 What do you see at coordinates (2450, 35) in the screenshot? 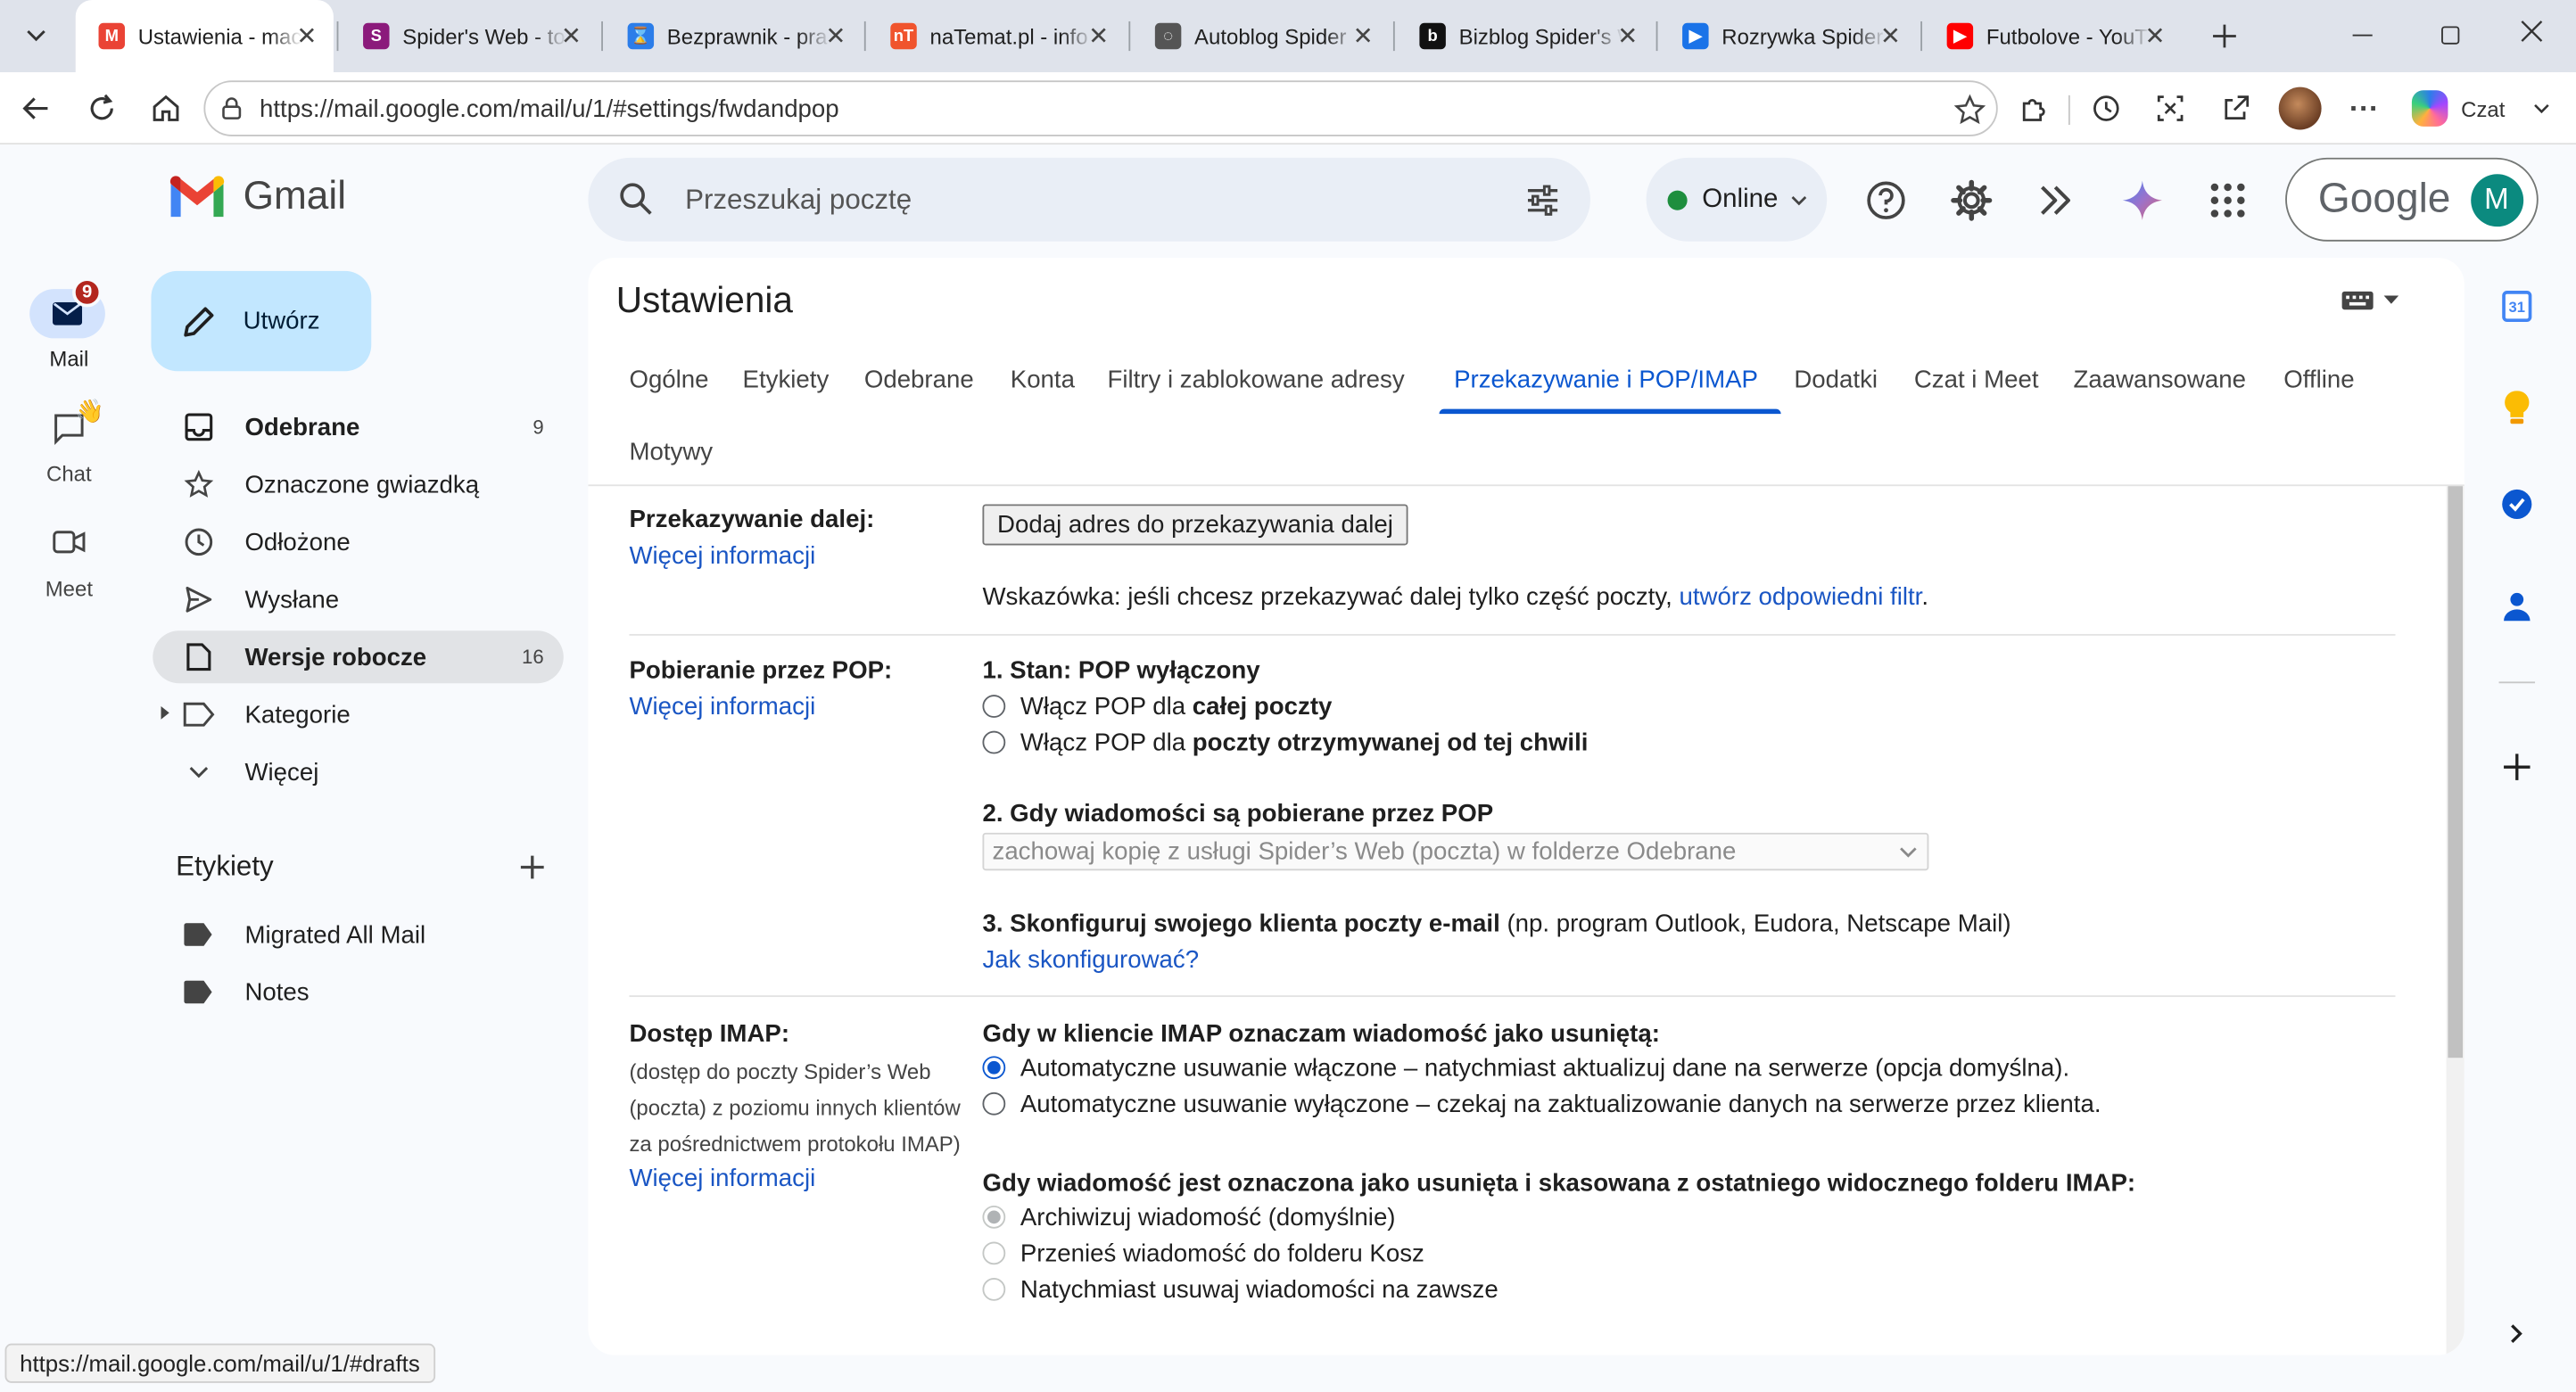
I see `maximize-button` at bounding box center [2450, 35].